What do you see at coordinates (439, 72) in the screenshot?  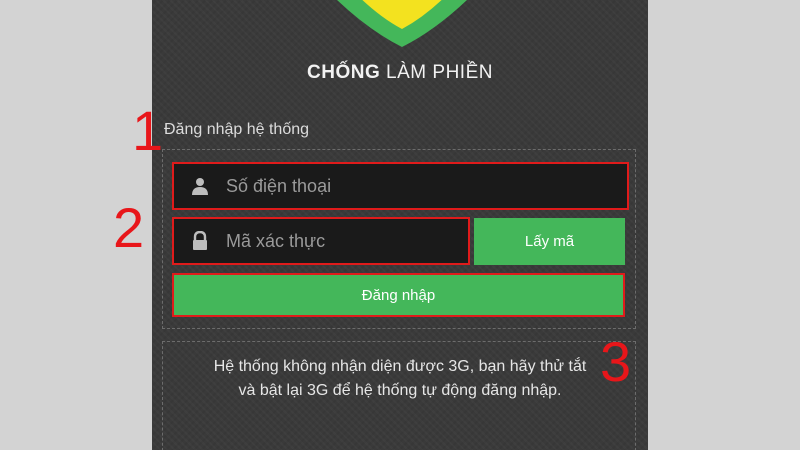 I see `app-title-rest: LÀM PHIỀN` at bounding box center [439, 72].